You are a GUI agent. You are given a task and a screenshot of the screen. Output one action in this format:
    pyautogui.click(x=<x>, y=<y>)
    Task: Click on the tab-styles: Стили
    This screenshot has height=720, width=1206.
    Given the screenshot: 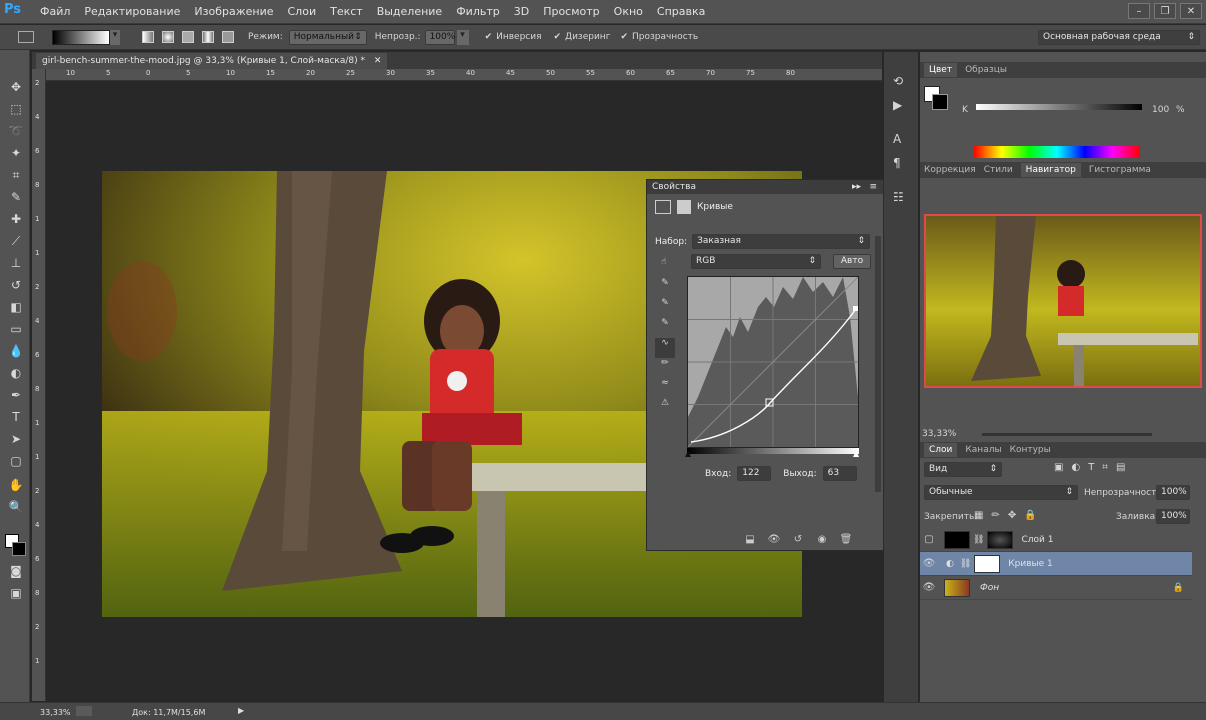 What is the action you would take?
    pyautogui.click(x=998, y=170)
    